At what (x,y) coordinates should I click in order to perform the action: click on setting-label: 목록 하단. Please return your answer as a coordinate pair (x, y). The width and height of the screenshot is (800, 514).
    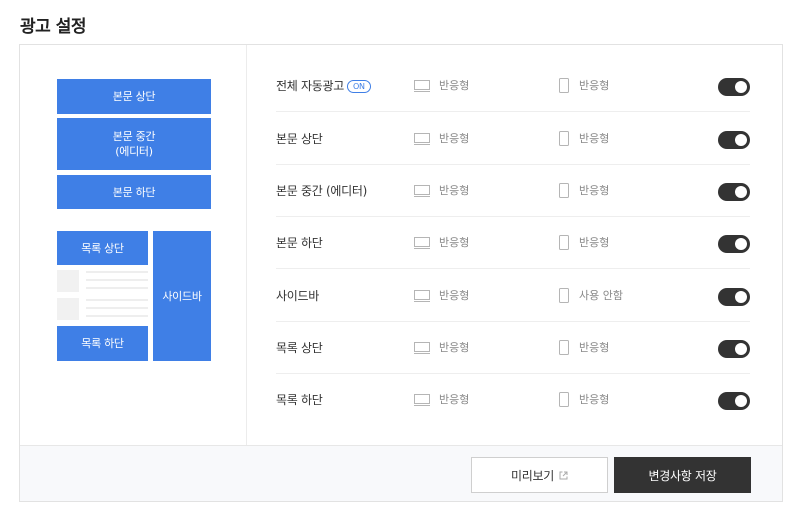
    Looking at the image, I should click on (299, 400).